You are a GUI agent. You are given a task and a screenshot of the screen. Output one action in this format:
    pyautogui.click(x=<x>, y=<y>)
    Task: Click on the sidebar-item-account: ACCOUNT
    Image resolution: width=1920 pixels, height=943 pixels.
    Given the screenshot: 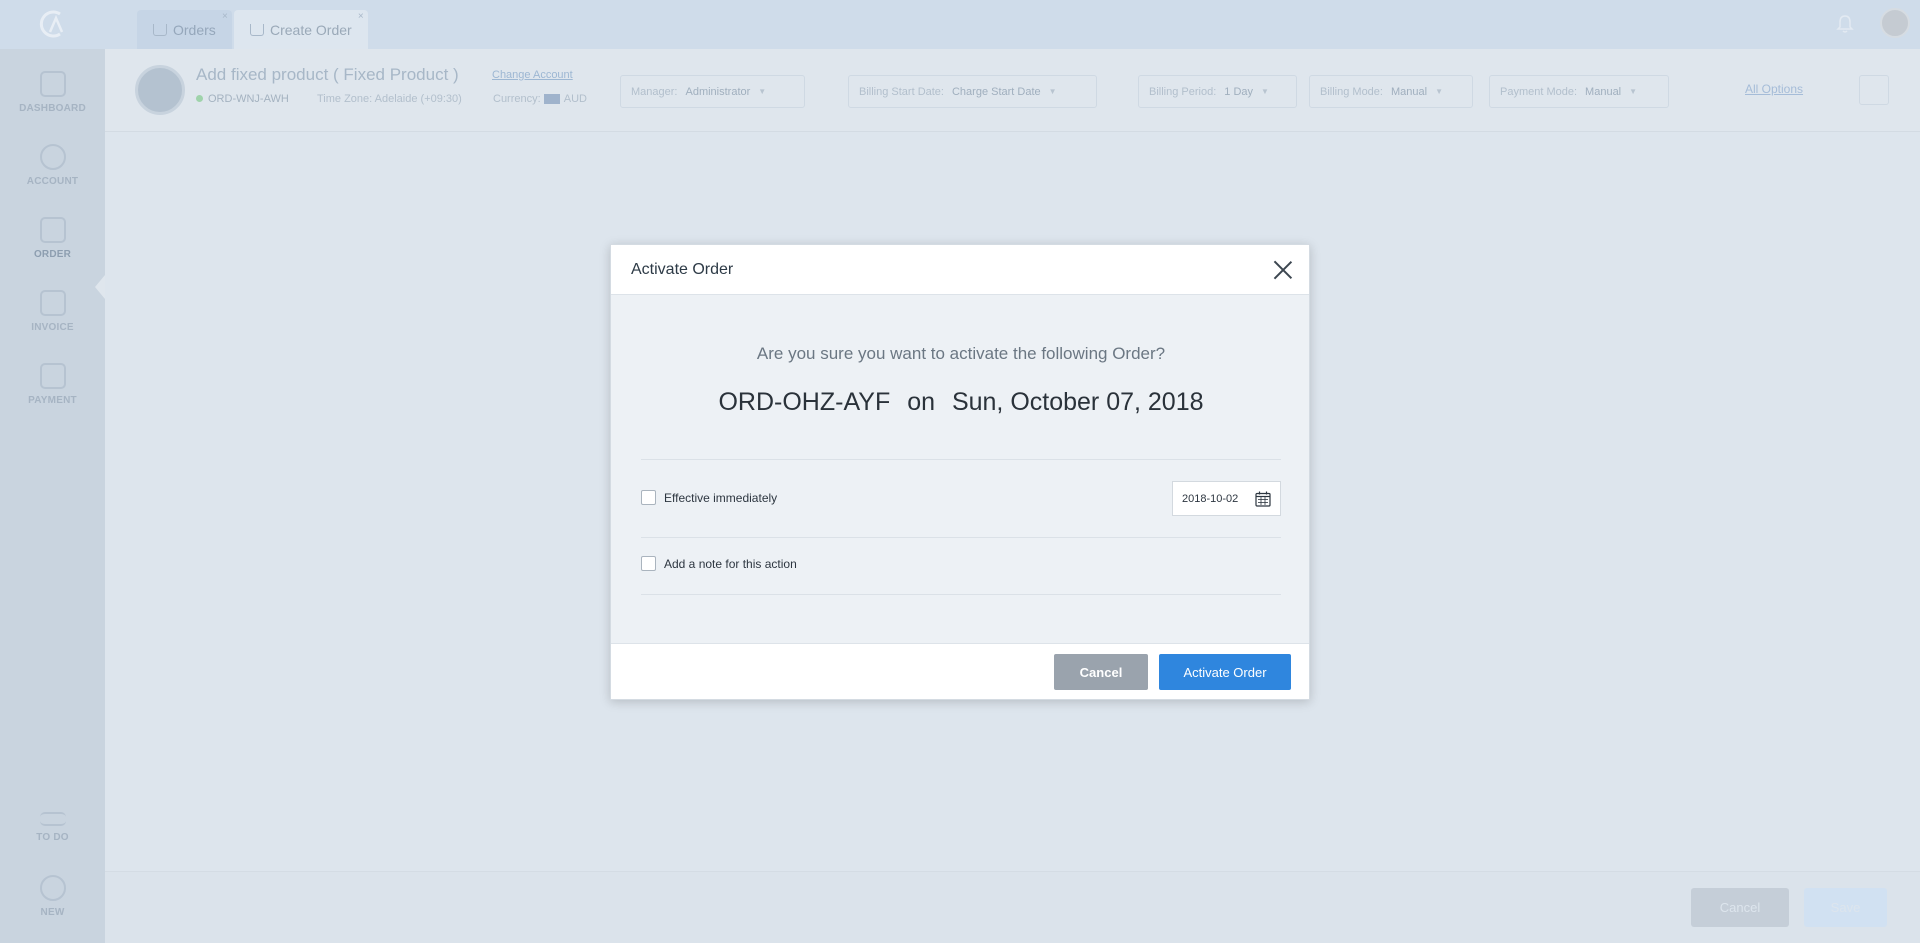 What is the action you would take?
    pyautogui.click(x=52, y=165)
    